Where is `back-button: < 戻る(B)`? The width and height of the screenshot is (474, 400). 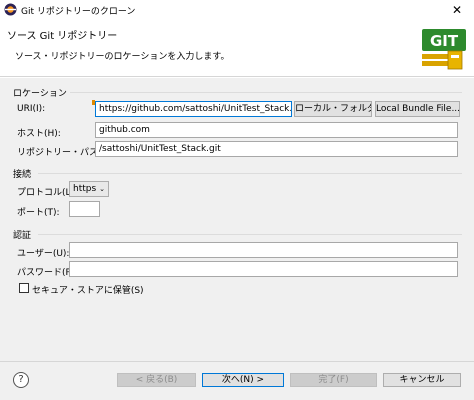
back-button: < 戻る(B) is located at coordinates (156, 380).